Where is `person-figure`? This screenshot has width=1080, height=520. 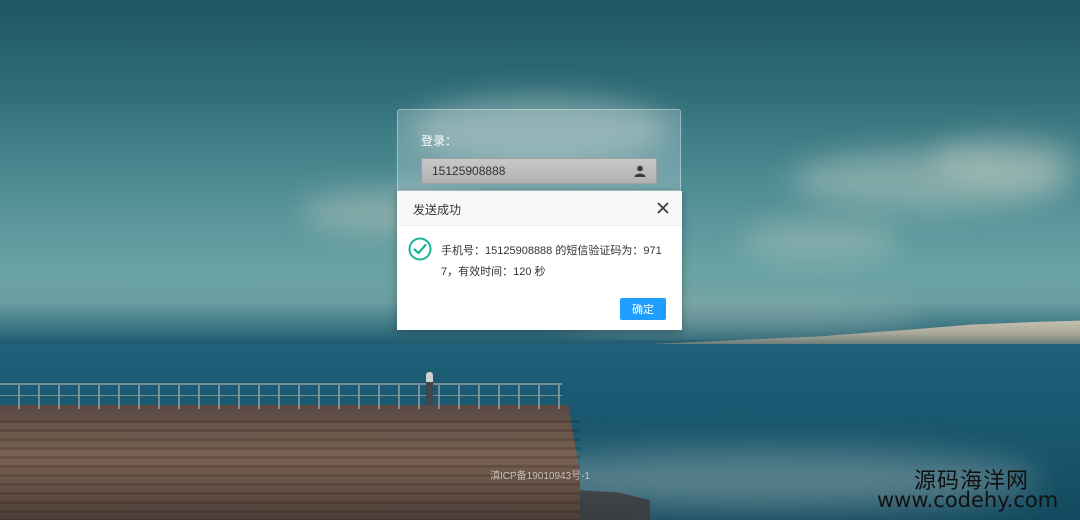 person-figure is located at coordinates (429, 388).